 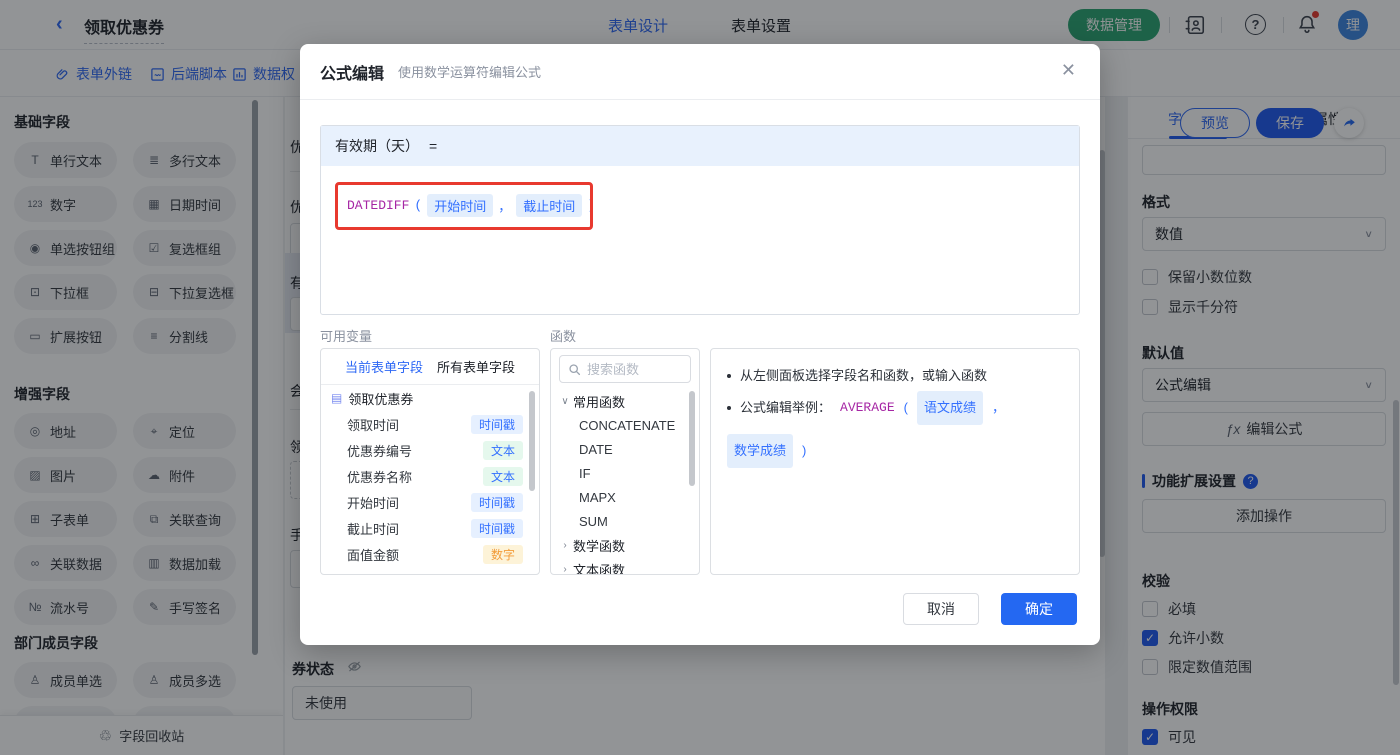 I want to click on tab-current-form-fields: 当前表单字段, so click(x=384, y=366).